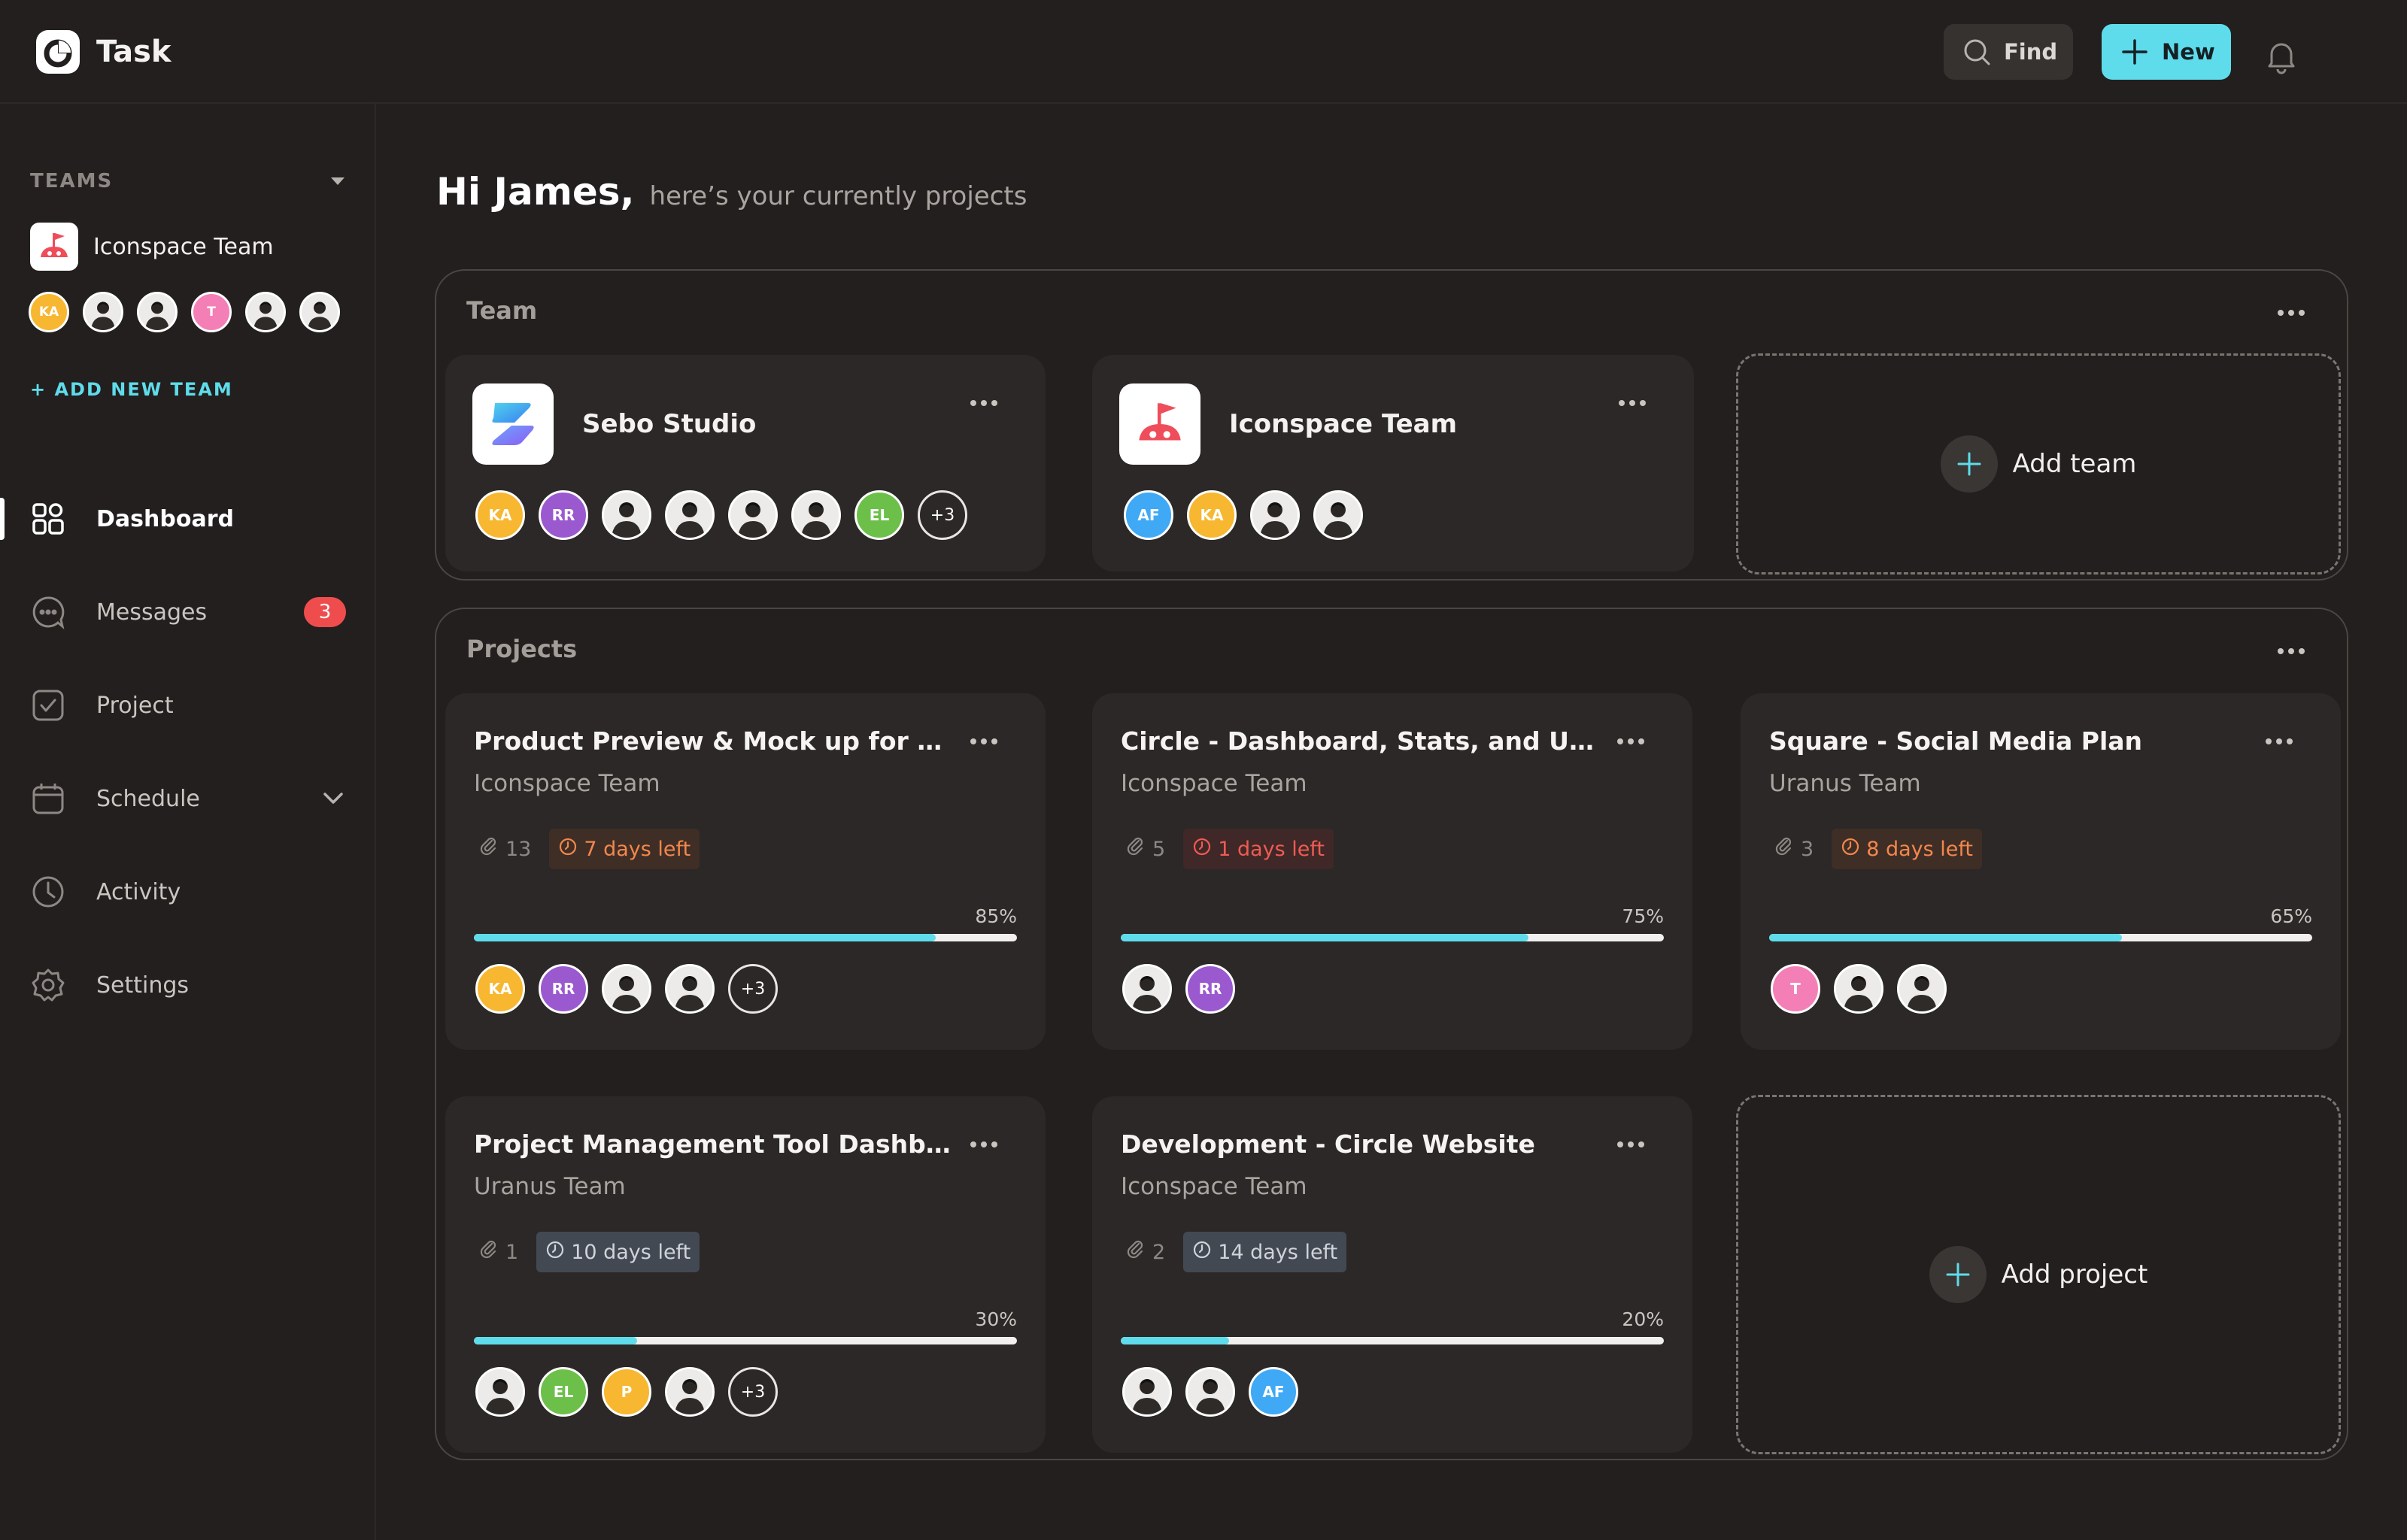 This screenshot has height=1540, width=2407. I want to click on add-project-card: Add project, so click(2039, 1274).